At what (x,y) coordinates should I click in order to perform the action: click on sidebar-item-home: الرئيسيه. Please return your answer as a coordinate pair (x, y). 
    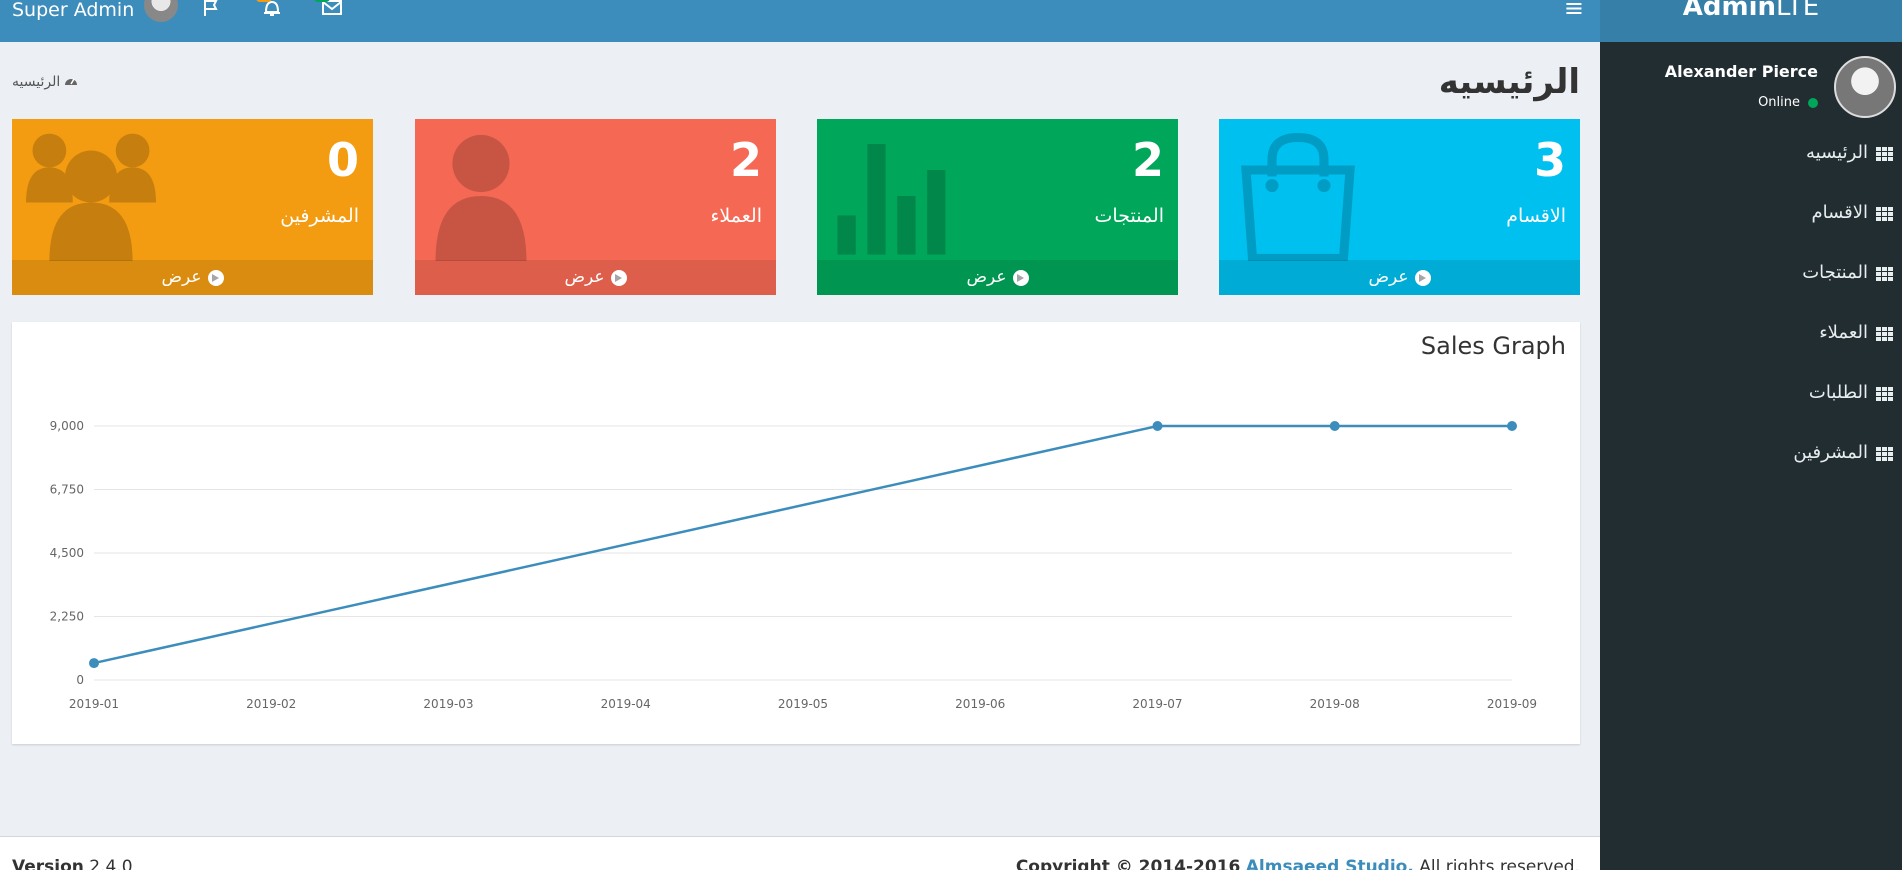
    Looking at the image, I should click on (1751, 172).